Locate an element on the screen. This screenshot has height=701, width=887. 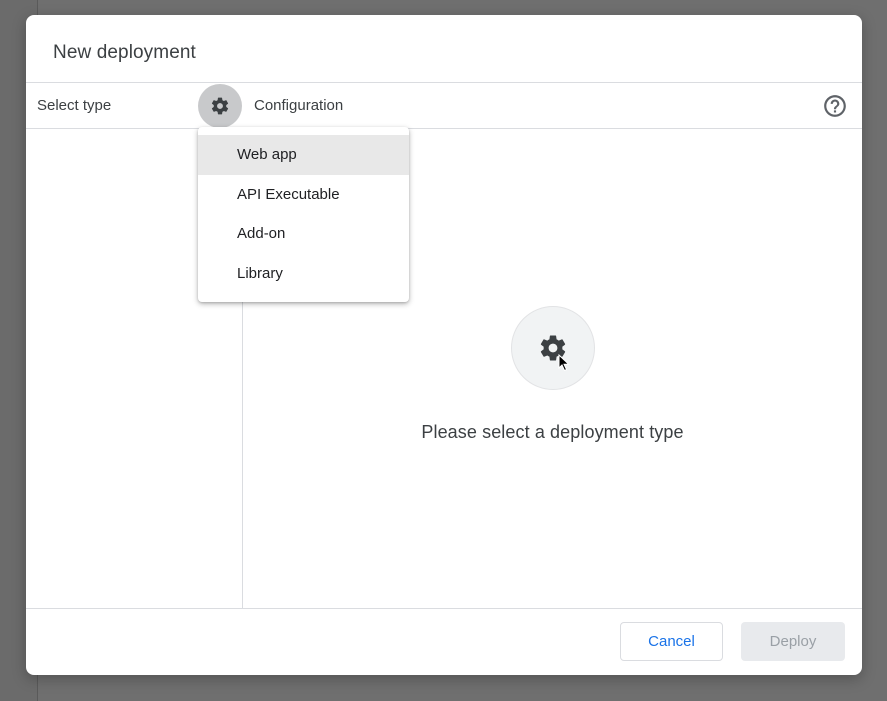
configuration-label: Configuration is located at coordinates (299, 105).